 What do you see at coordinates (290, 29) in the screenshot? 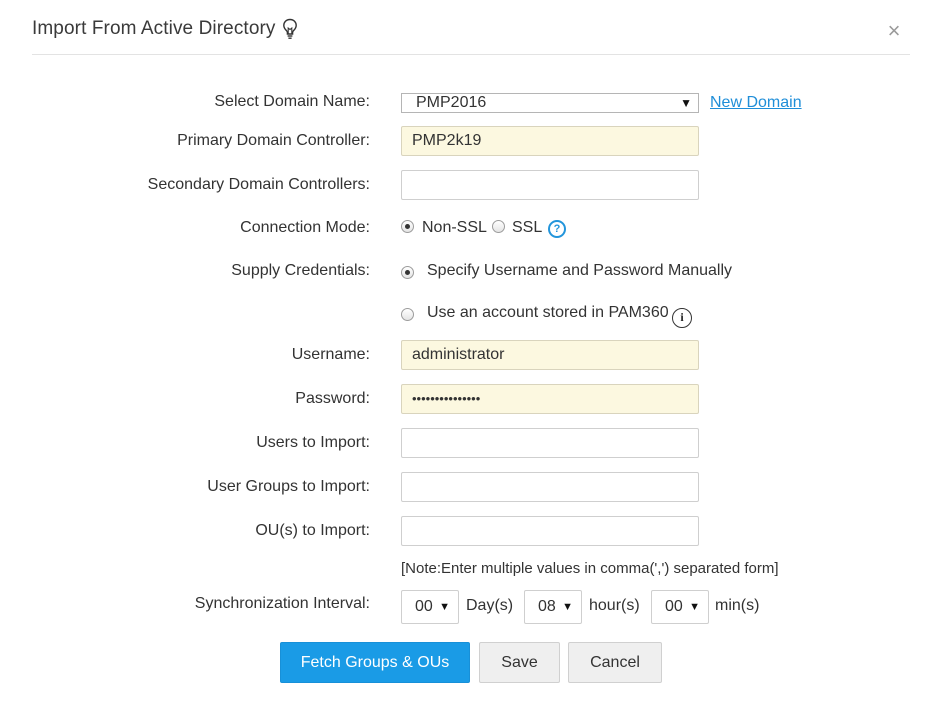
I see `lightbulb-icon` at bounding box center [290, 29].